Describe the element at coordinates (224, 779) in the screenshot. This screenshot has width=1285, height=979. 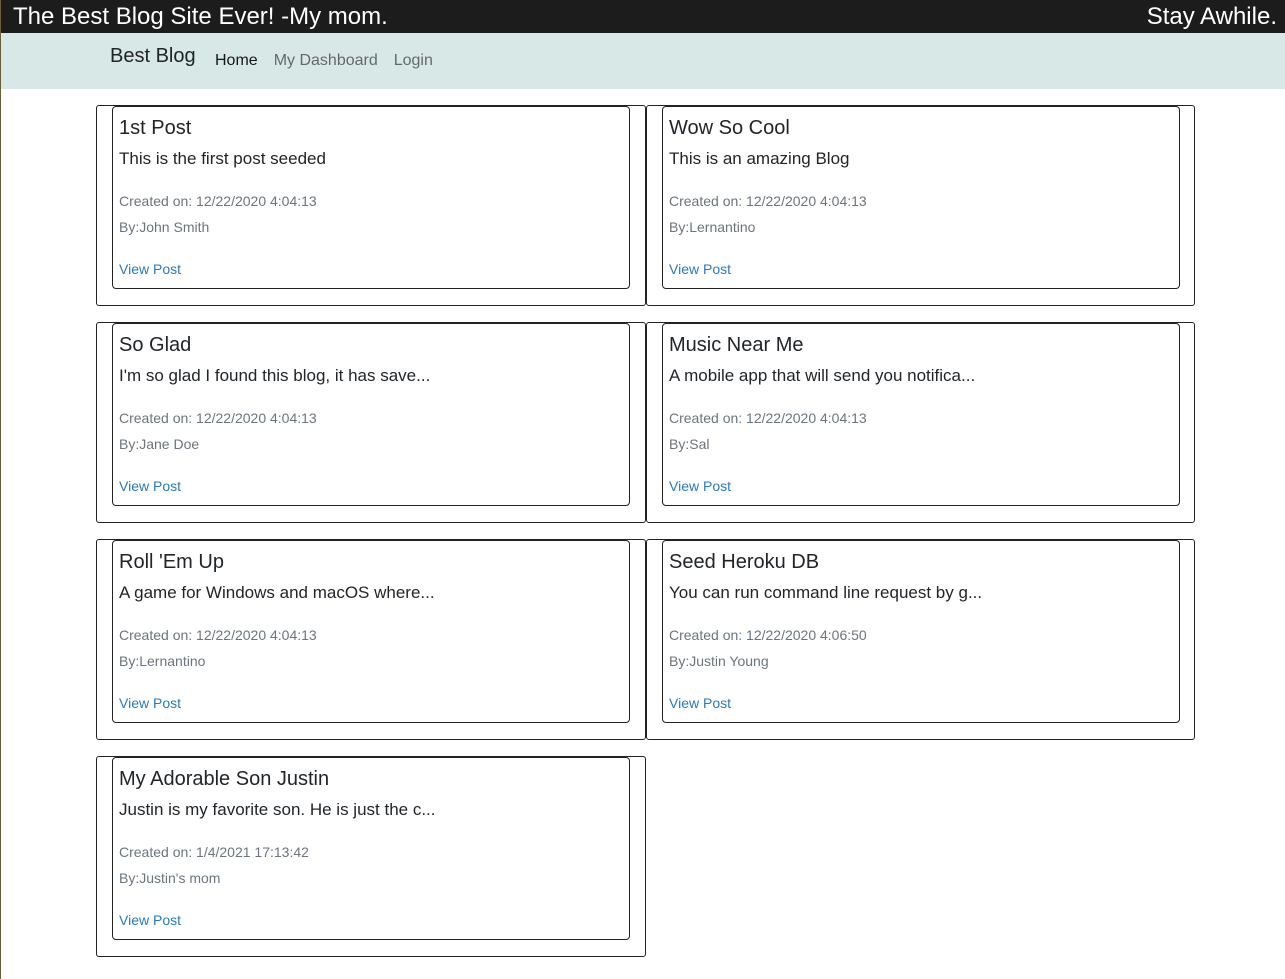
I see `post-title: My Adorable Son Justin` at that location.